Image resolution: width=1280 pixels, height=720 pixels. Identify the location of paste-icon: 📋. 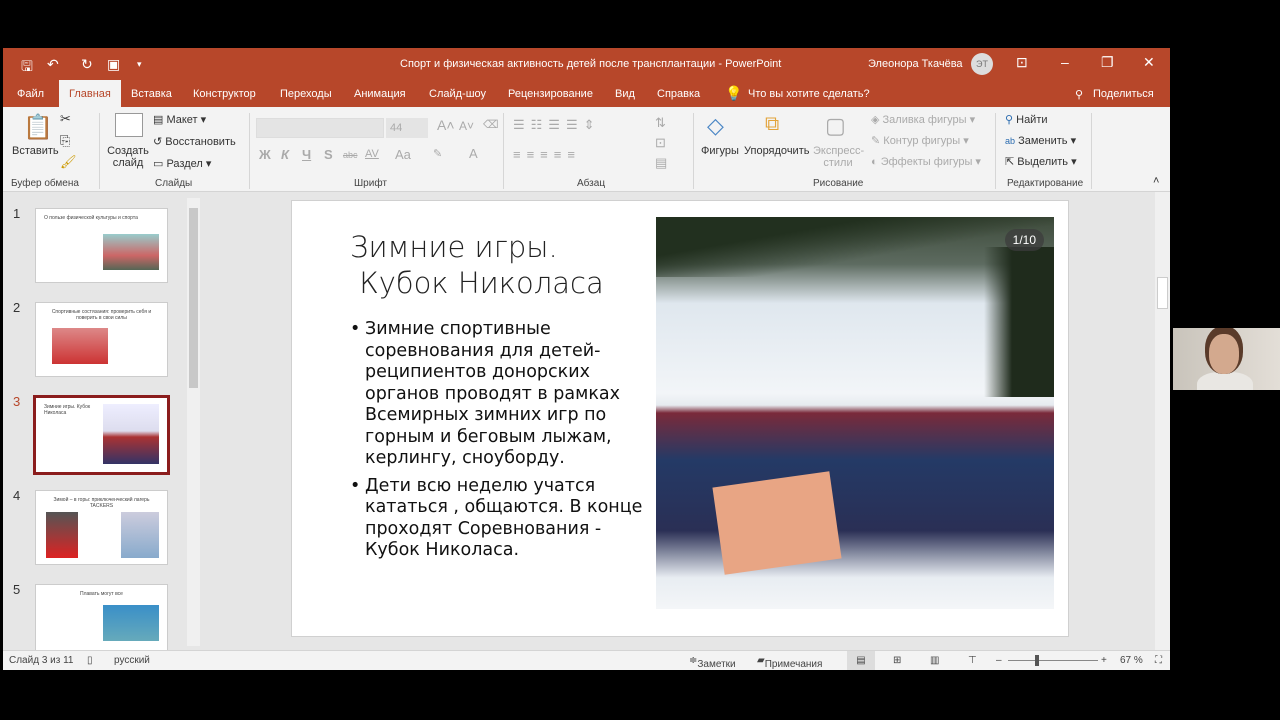
(38, 127).